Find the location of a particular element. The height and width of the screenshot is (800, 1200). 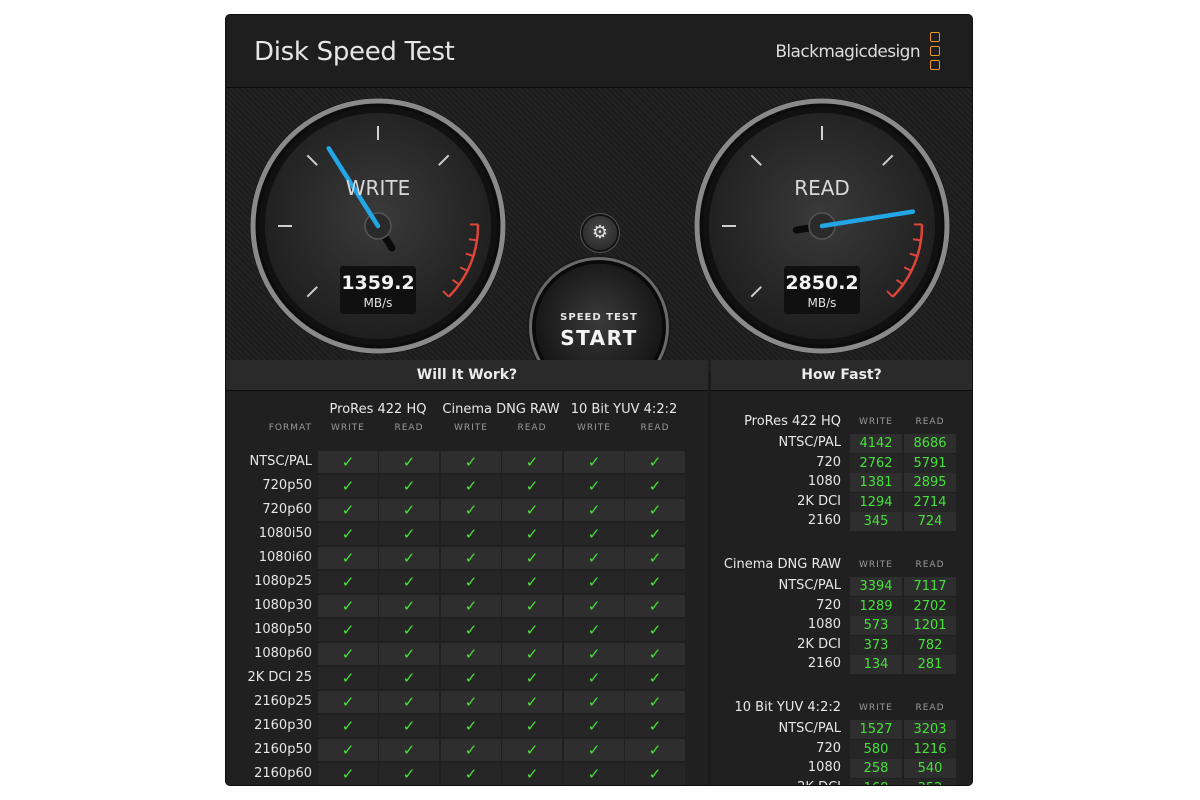

how-fast-write-value: 573 is located at coordinates (876, 626).